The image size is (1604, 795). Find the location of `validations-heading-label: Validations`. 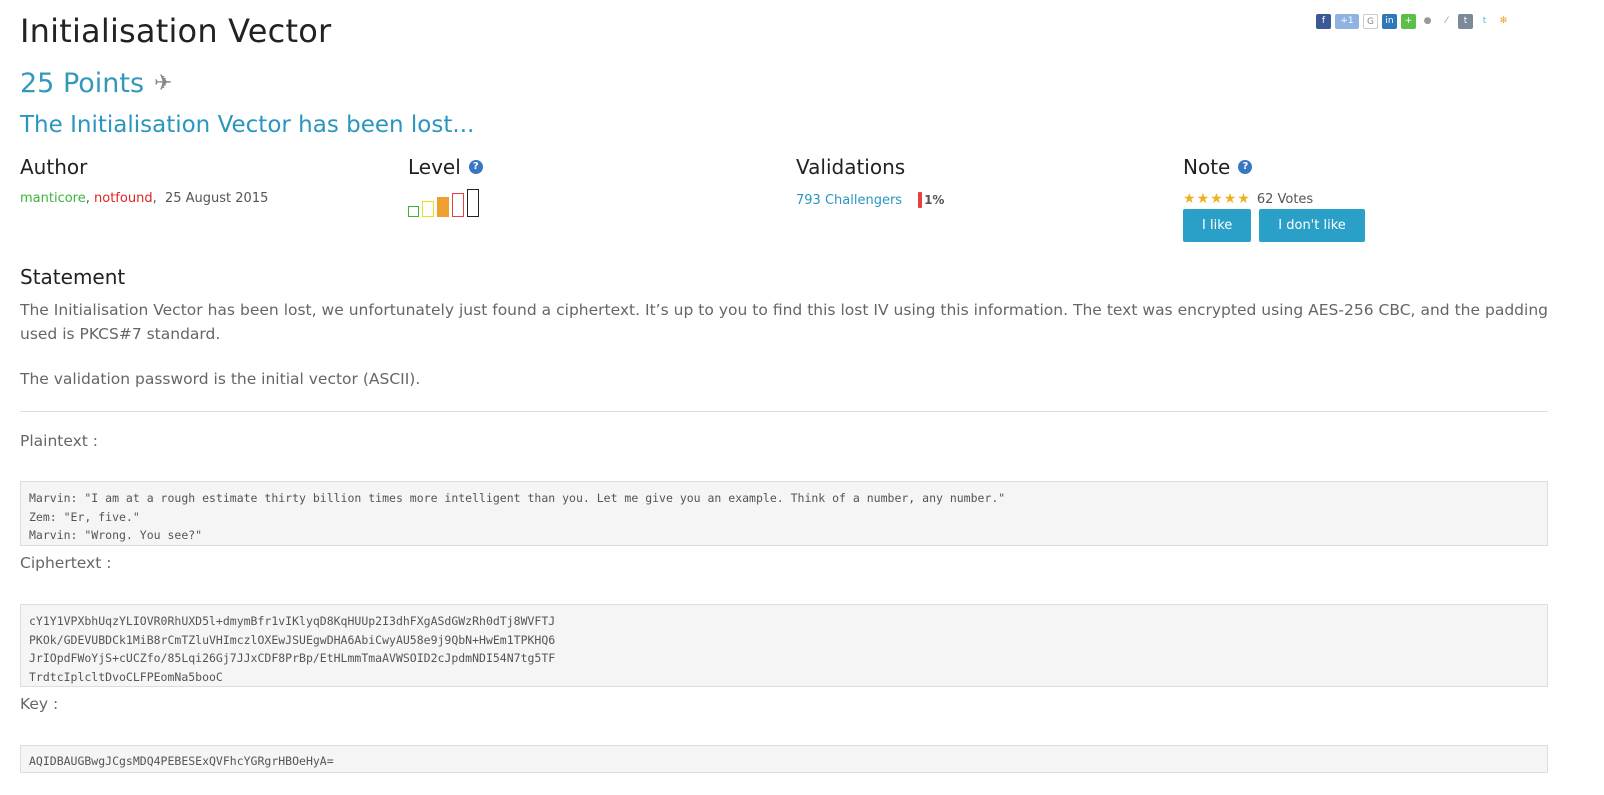

validations-heading-label: Validations is located at coordinates (851, 167).